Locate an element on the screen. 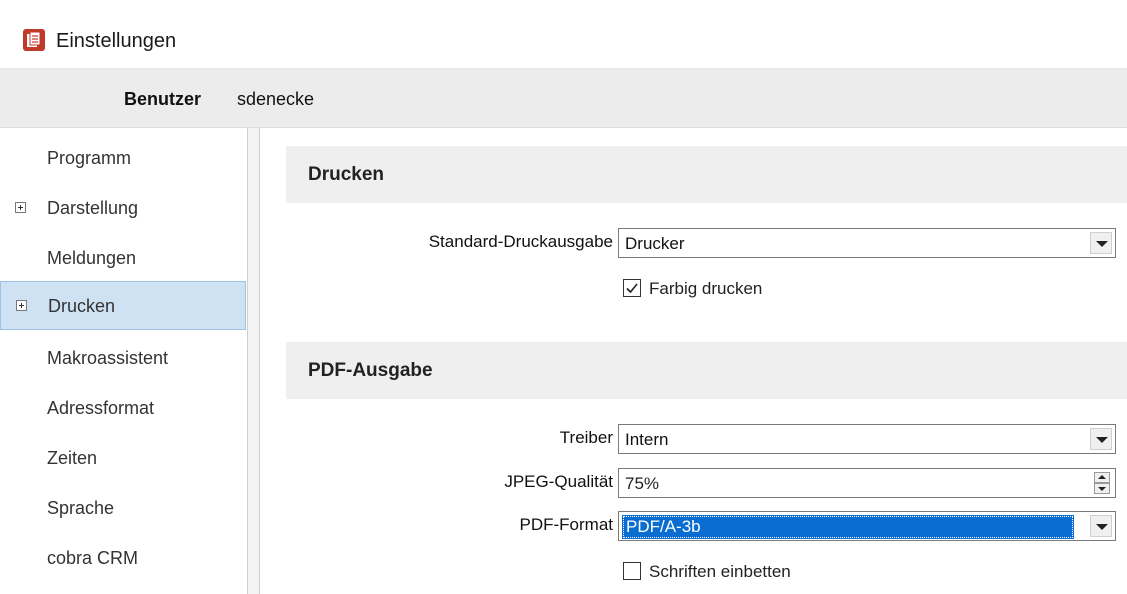  section-header-pdf-ausgabe: PDF-Ausgabe is located at coordinates (706, 370).